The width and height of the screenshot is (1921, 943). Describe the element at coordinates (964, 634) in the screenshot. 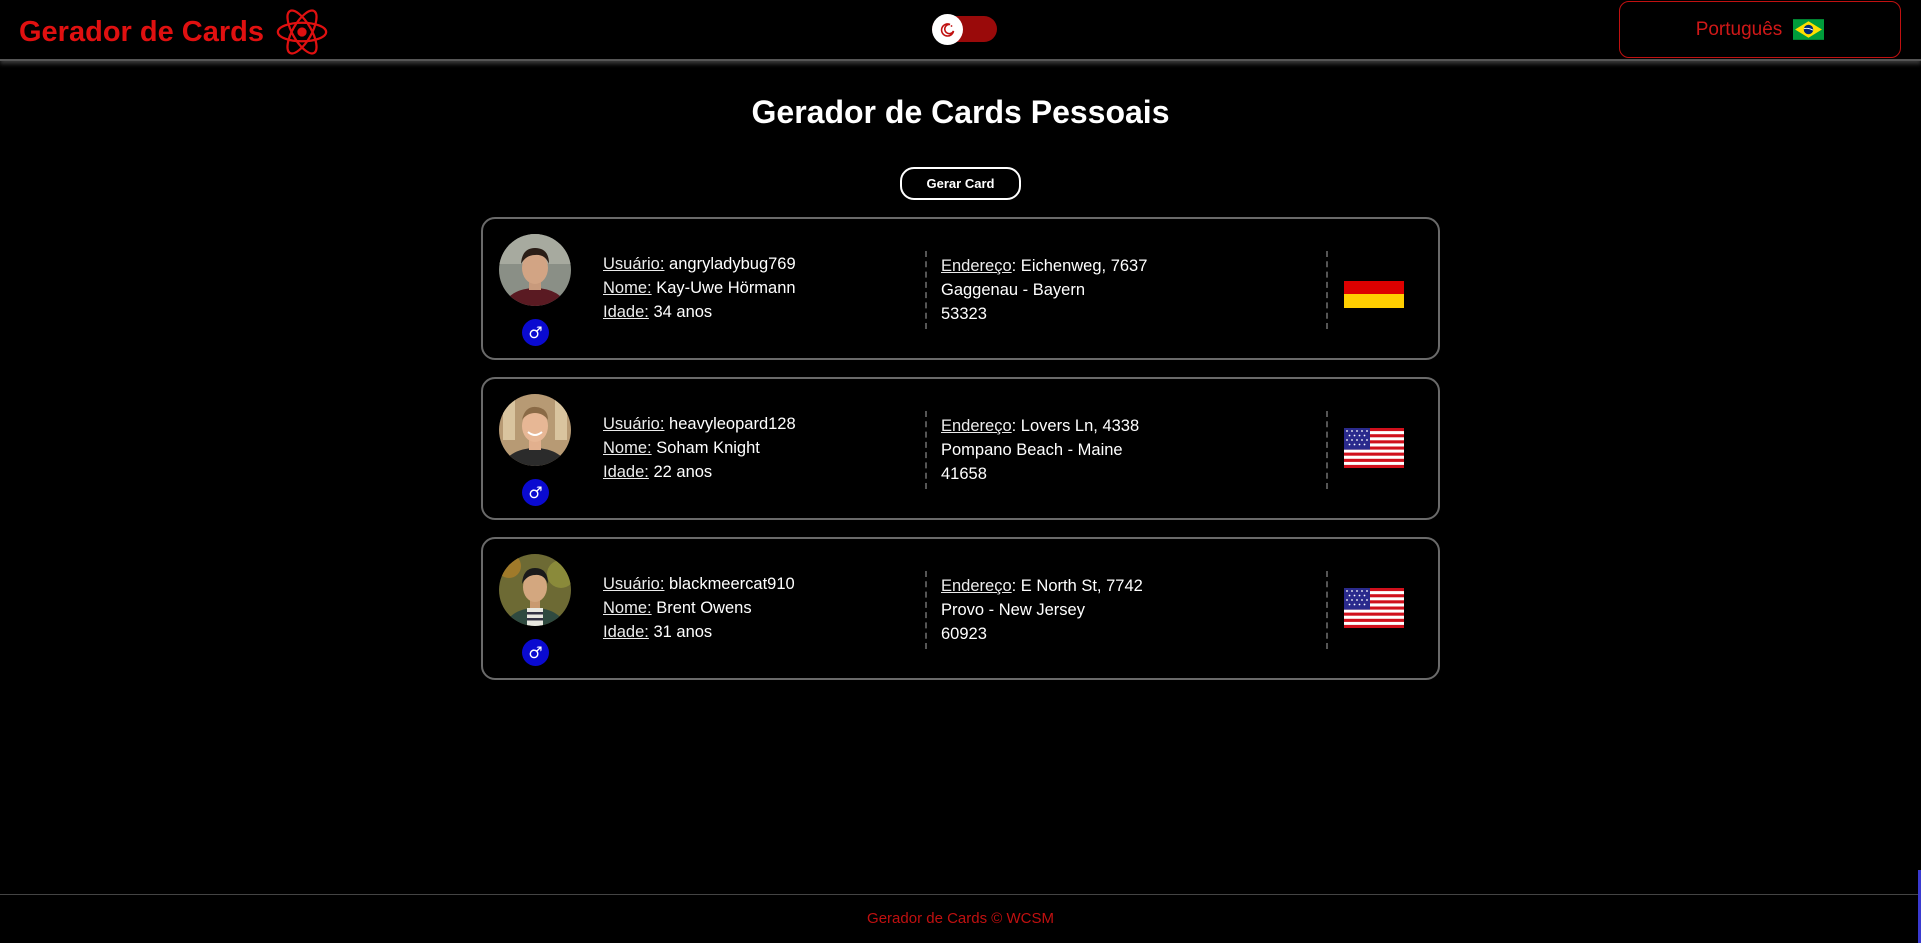

I see `postcode: 60923` at that location.